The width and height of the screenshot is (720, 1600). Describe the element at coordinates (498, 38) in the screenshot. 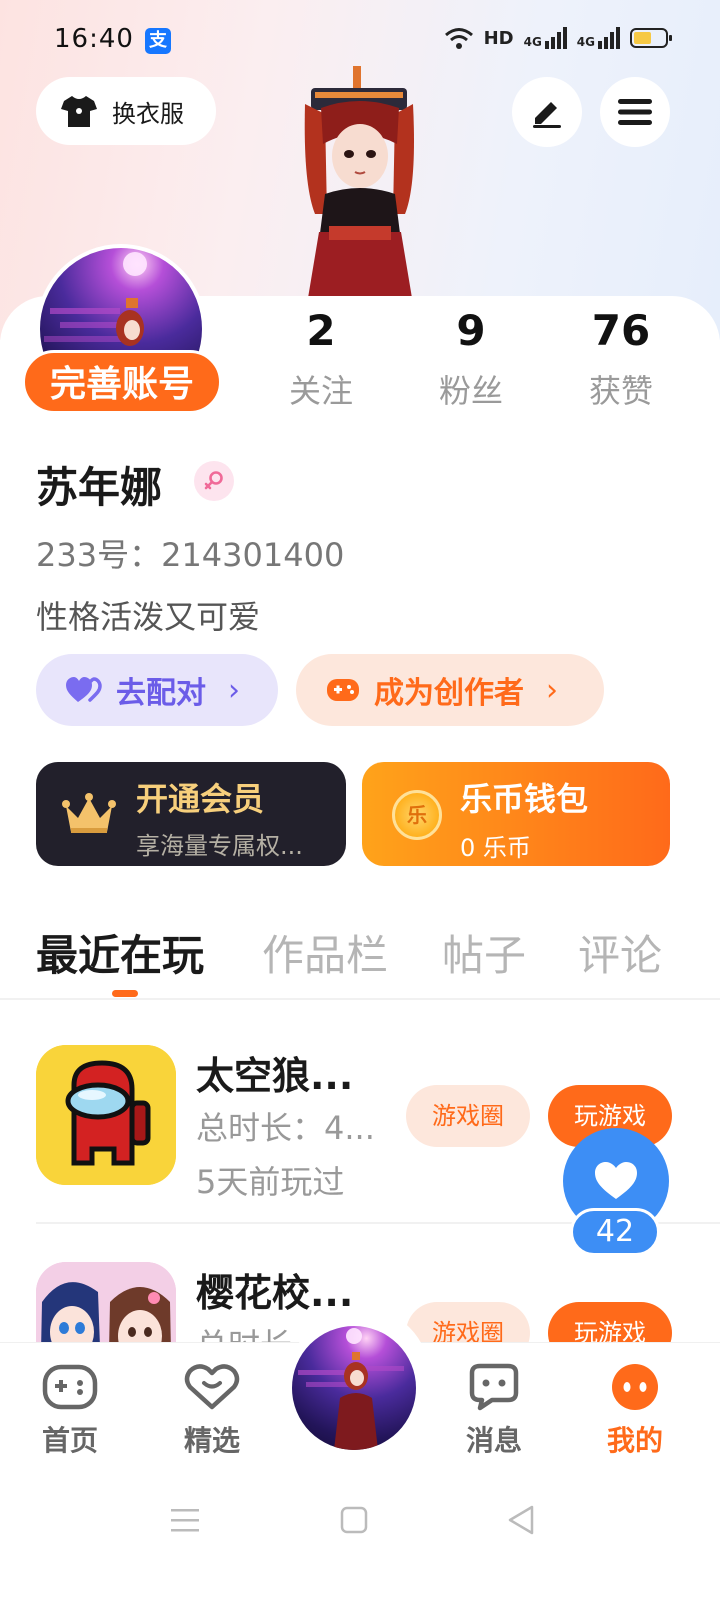

I see `network-hd-label: HD` at that location.